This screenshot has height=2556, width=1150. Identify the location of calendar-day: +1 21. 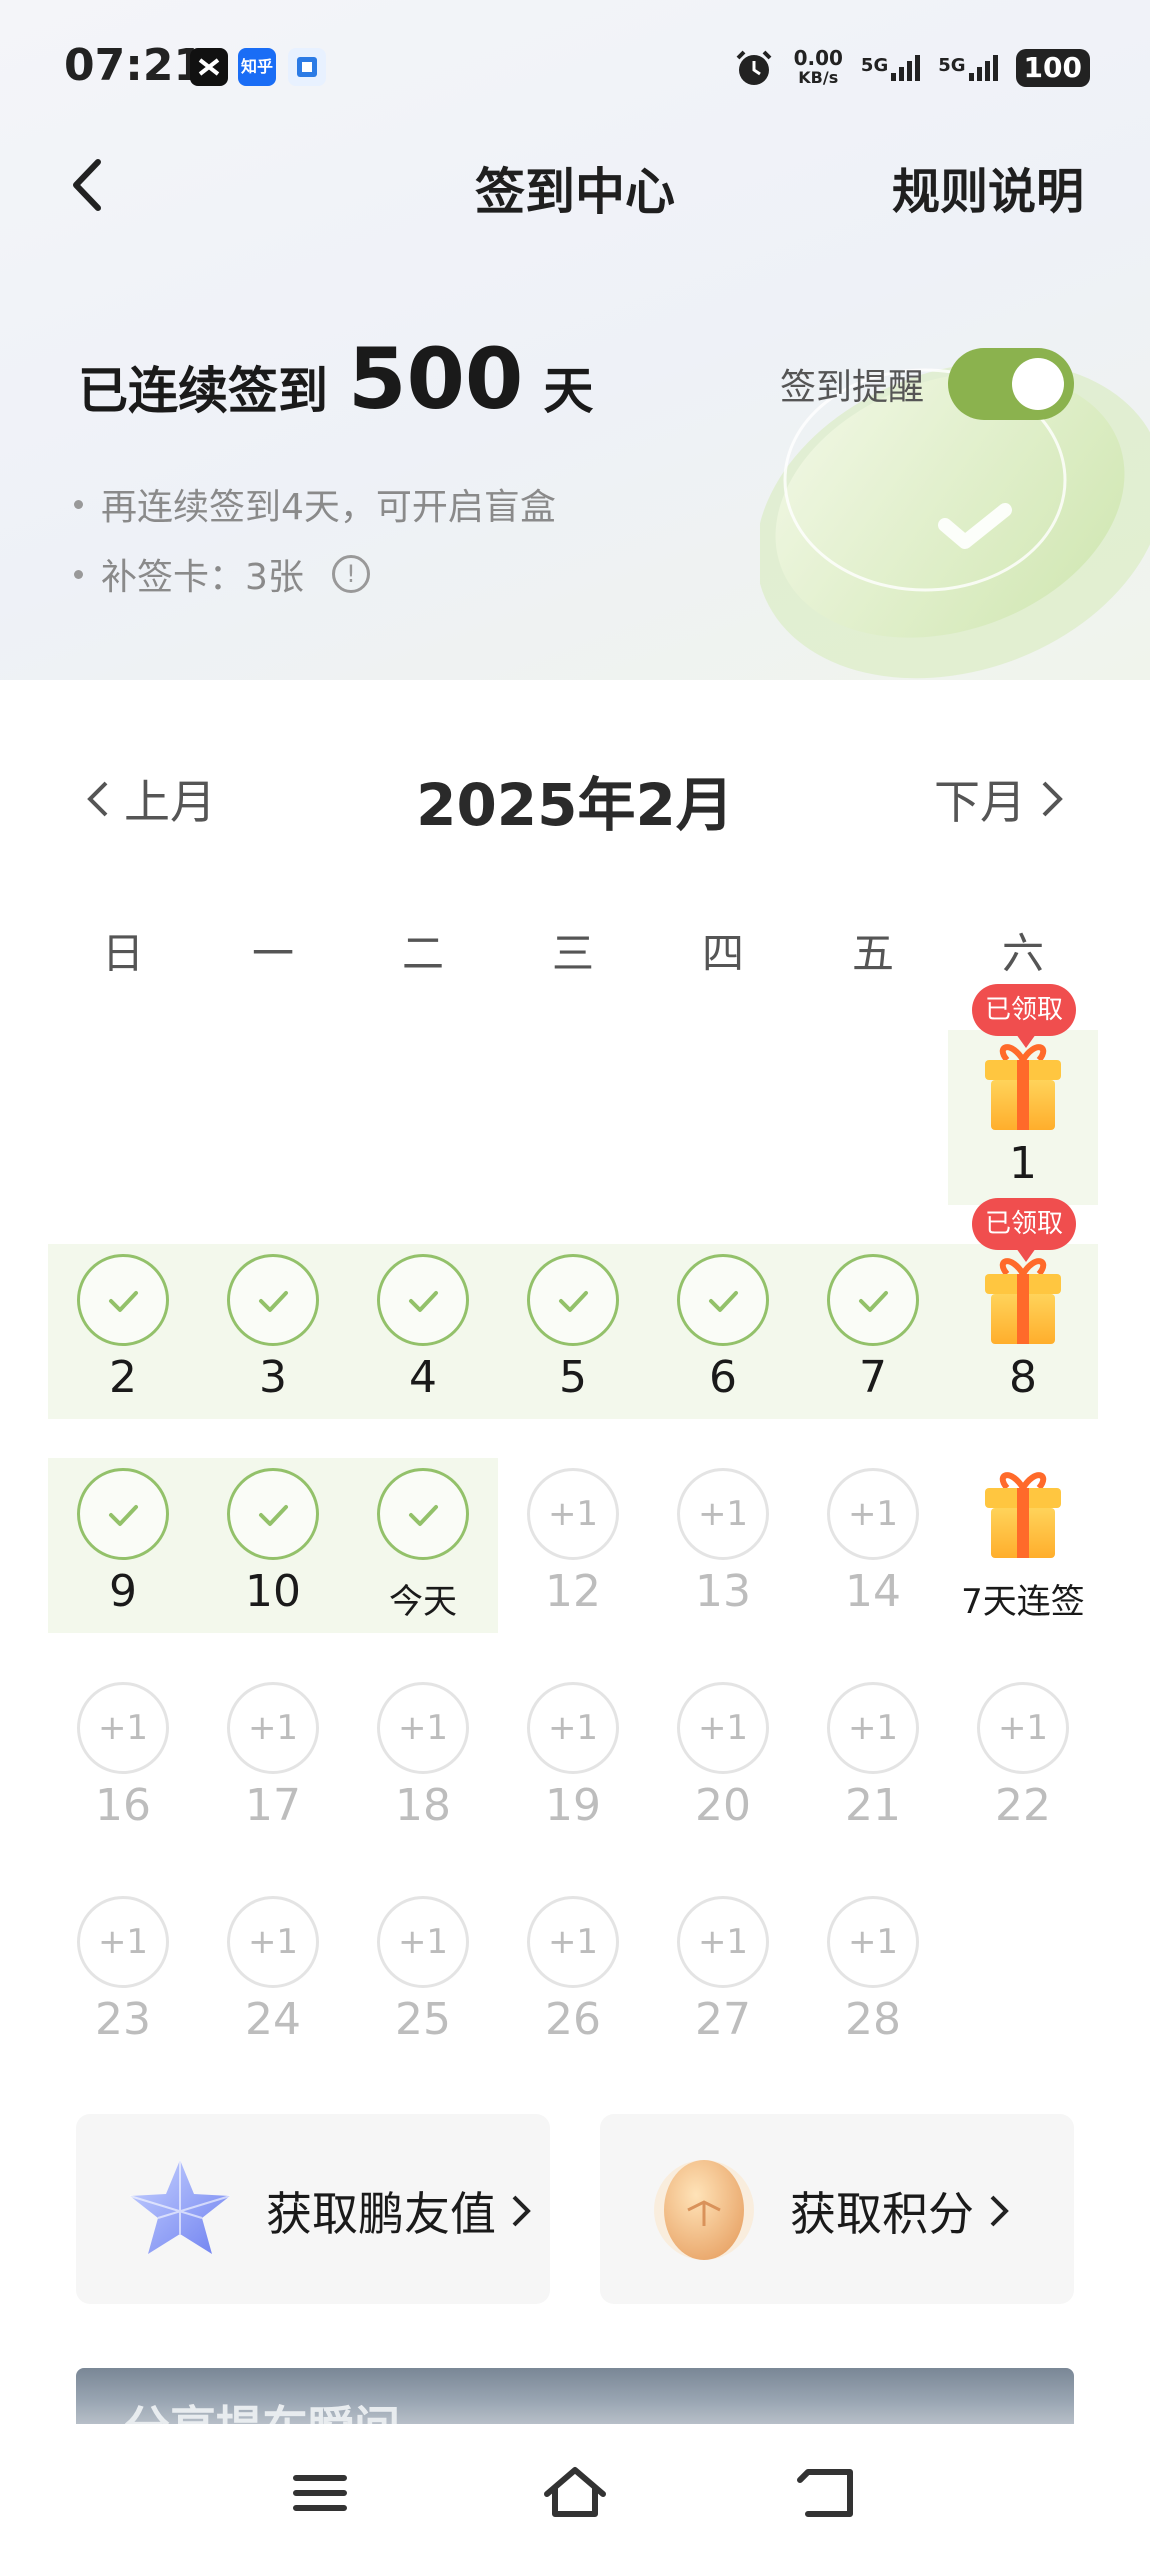
(873, 1757).